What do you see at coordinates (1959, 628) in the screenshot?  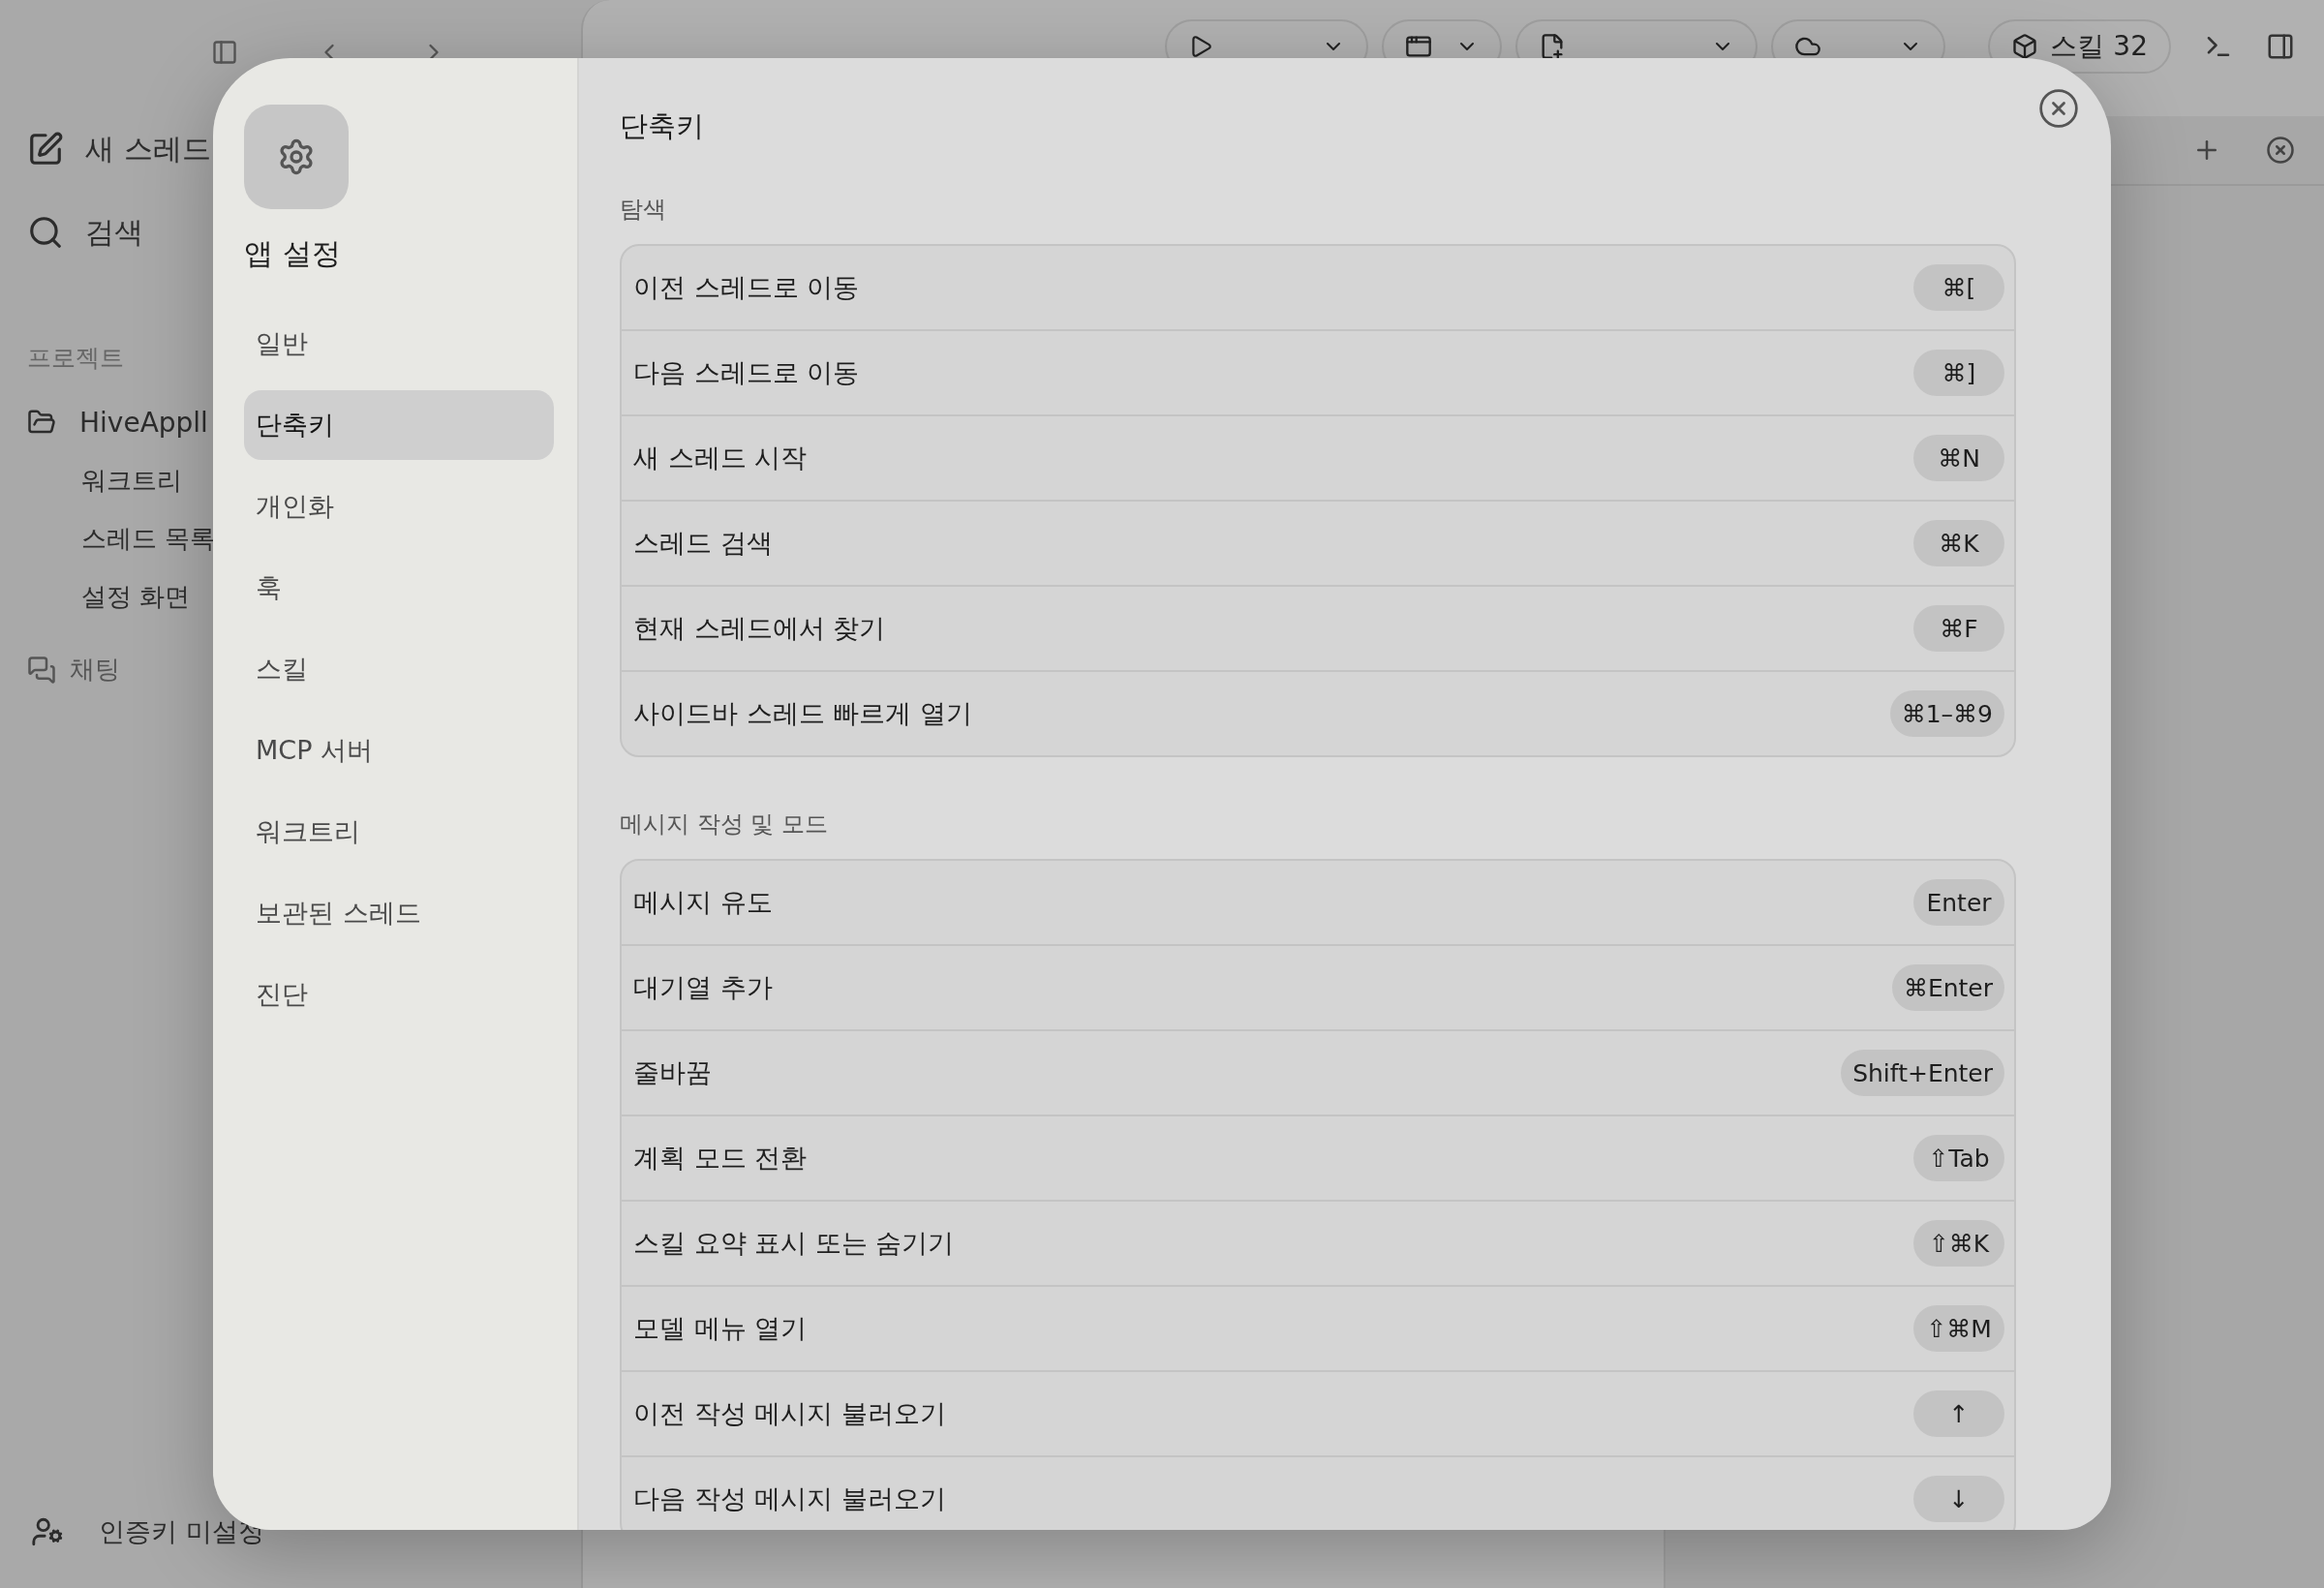 I see `key-badge: ⌘F` at bounding box center [1959, 628].